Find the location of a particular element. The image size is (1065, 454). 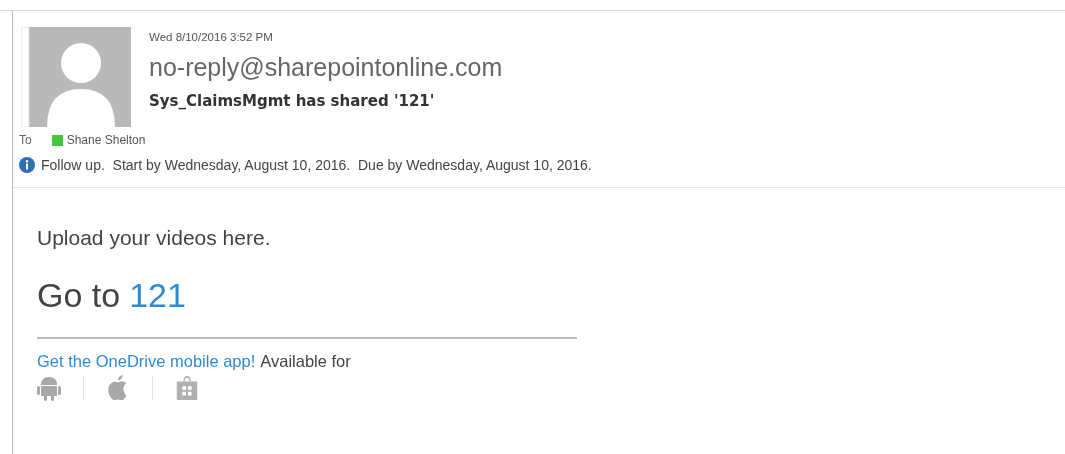

store-icon is located at coordinates (187, 388).